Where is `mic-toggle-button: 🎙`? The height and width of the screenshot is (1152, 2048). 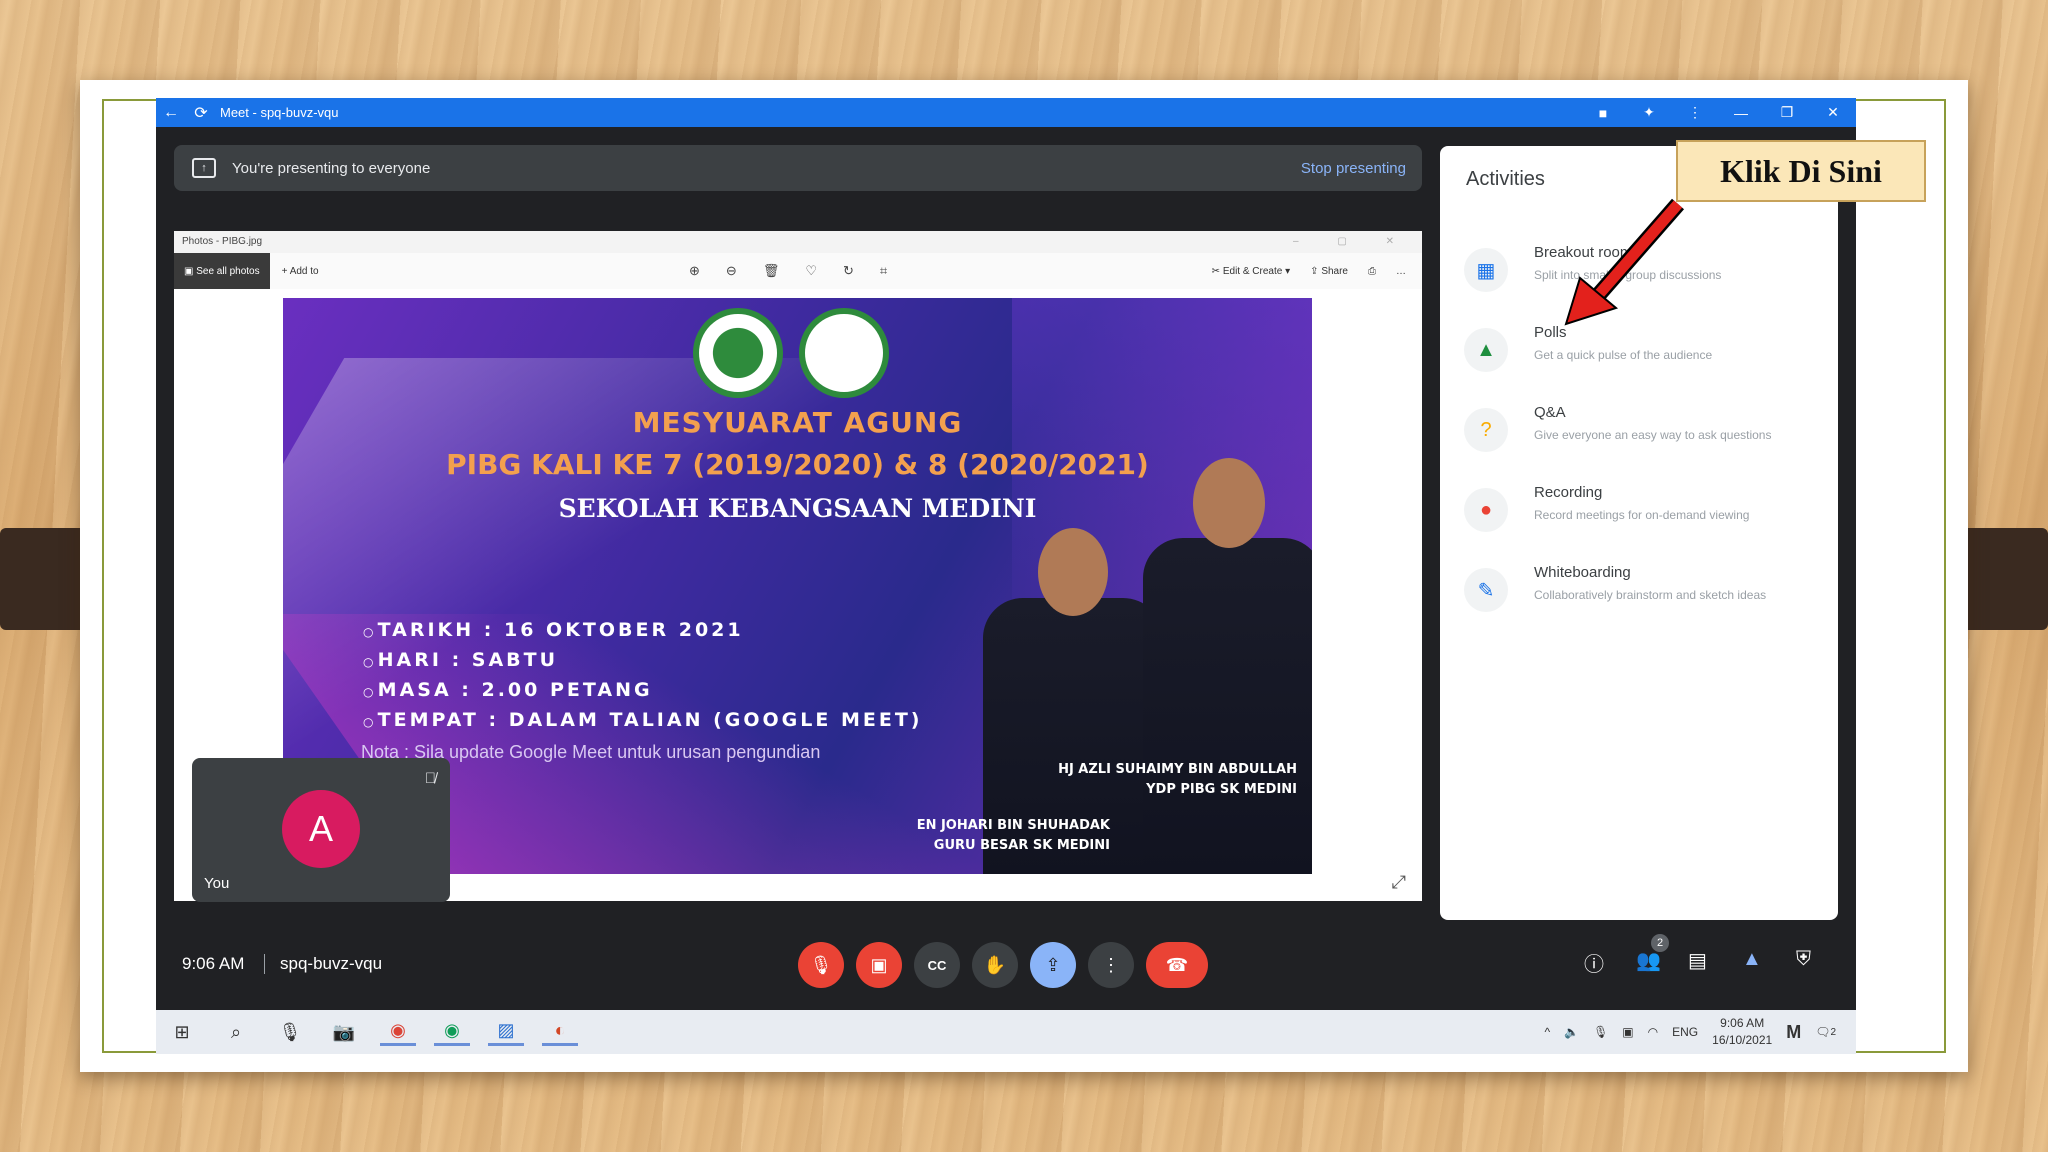 mic-toggle-button: 🎙 is located at coordinates (821, 965).